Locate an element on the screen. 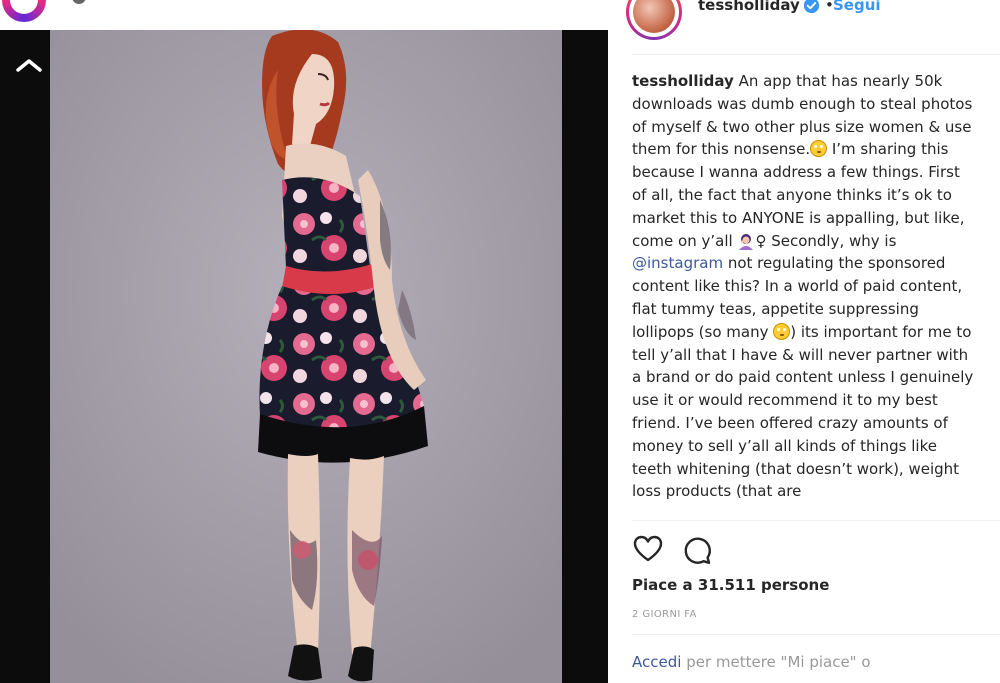  facepalm-emoji is located at coordinates (746, 241).